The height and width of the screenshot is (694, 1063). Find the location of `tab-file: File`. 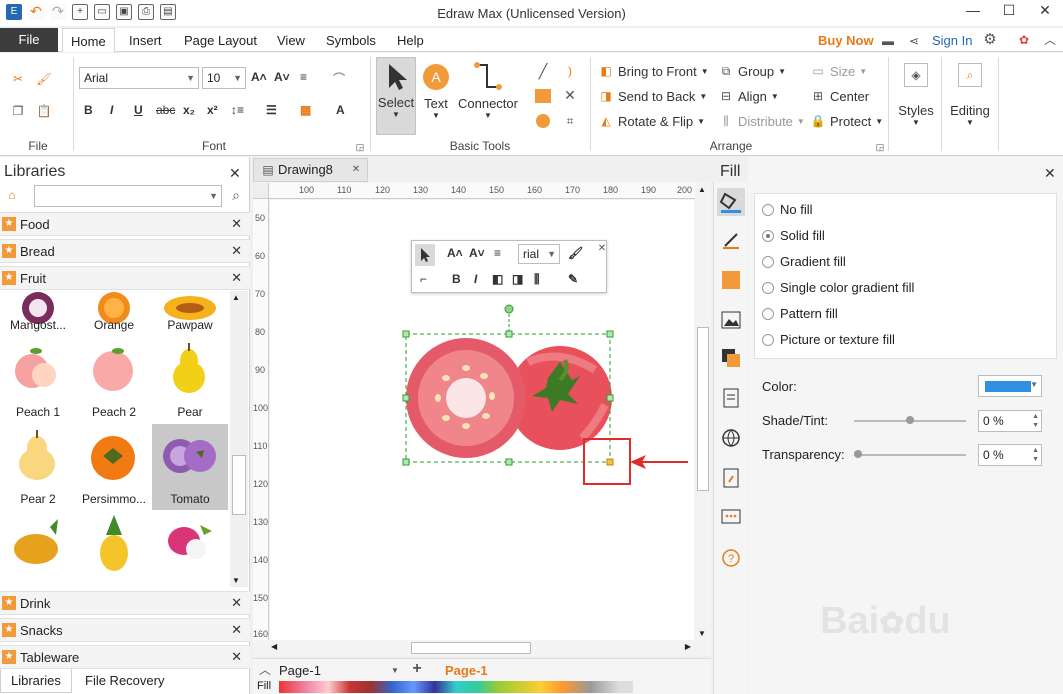

tab-file: File is located at coordinates (29, 40).